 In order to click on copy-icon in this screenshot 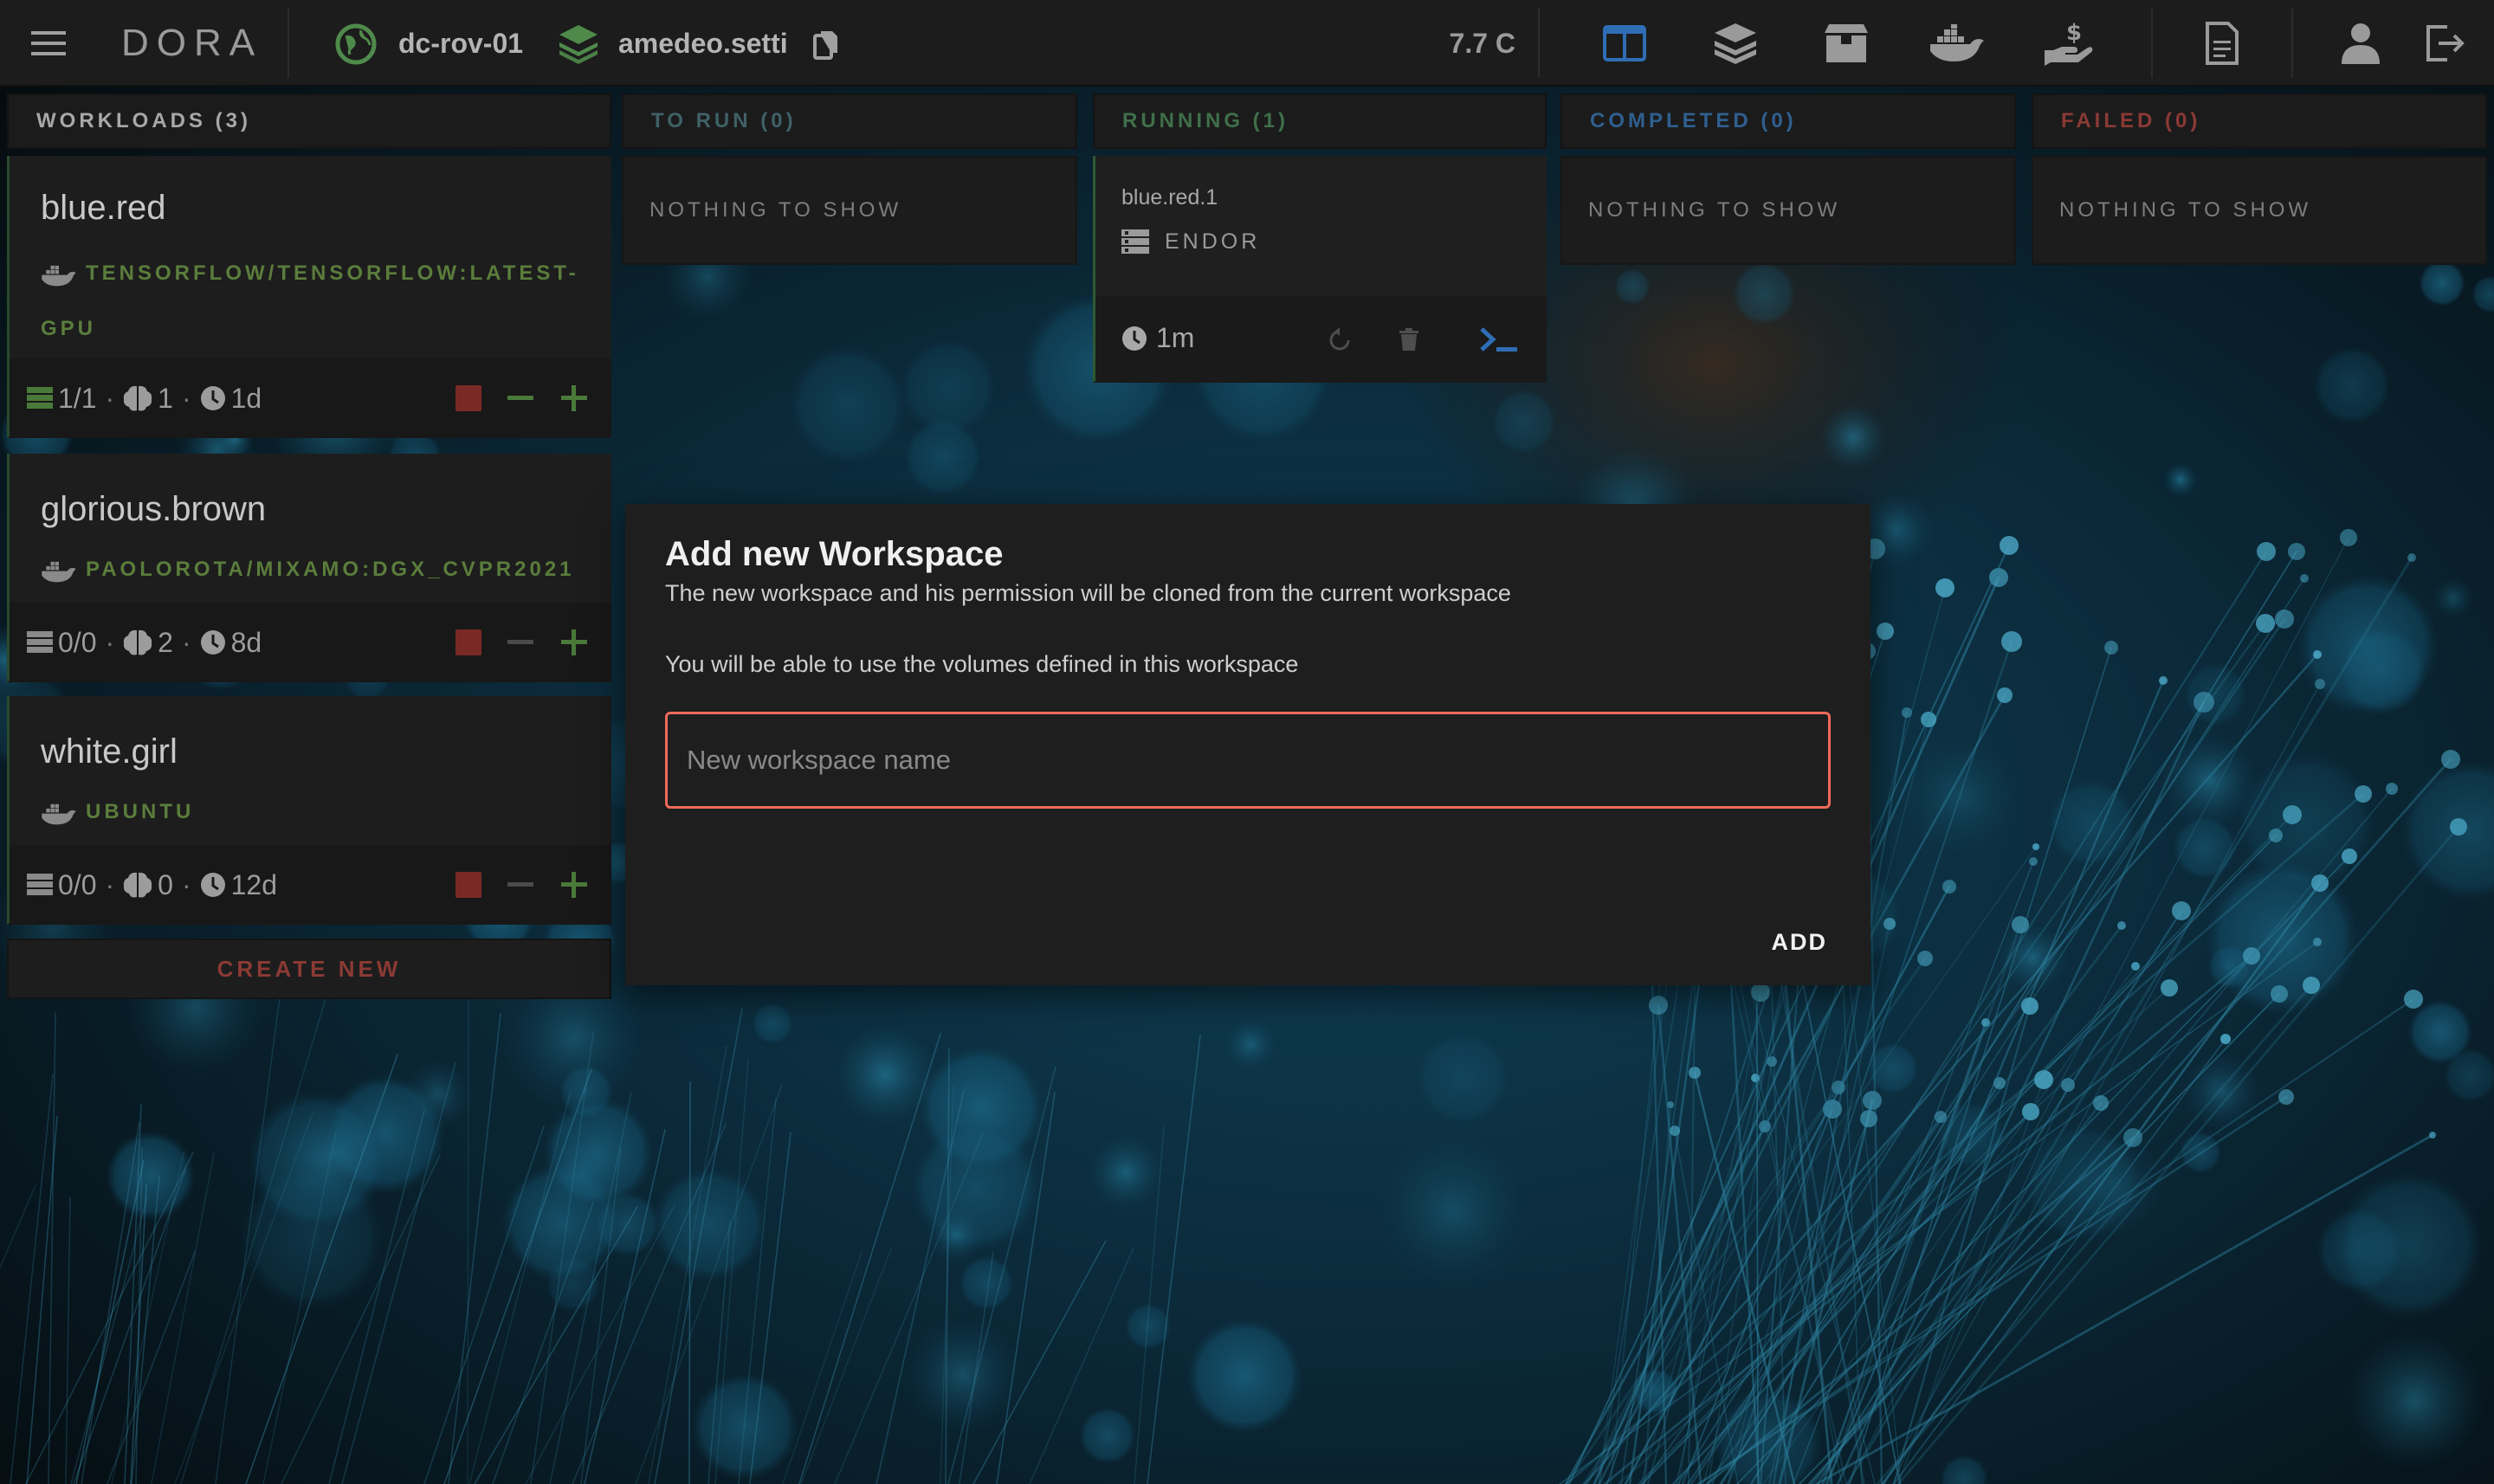, I will do `click(826, 44)`.